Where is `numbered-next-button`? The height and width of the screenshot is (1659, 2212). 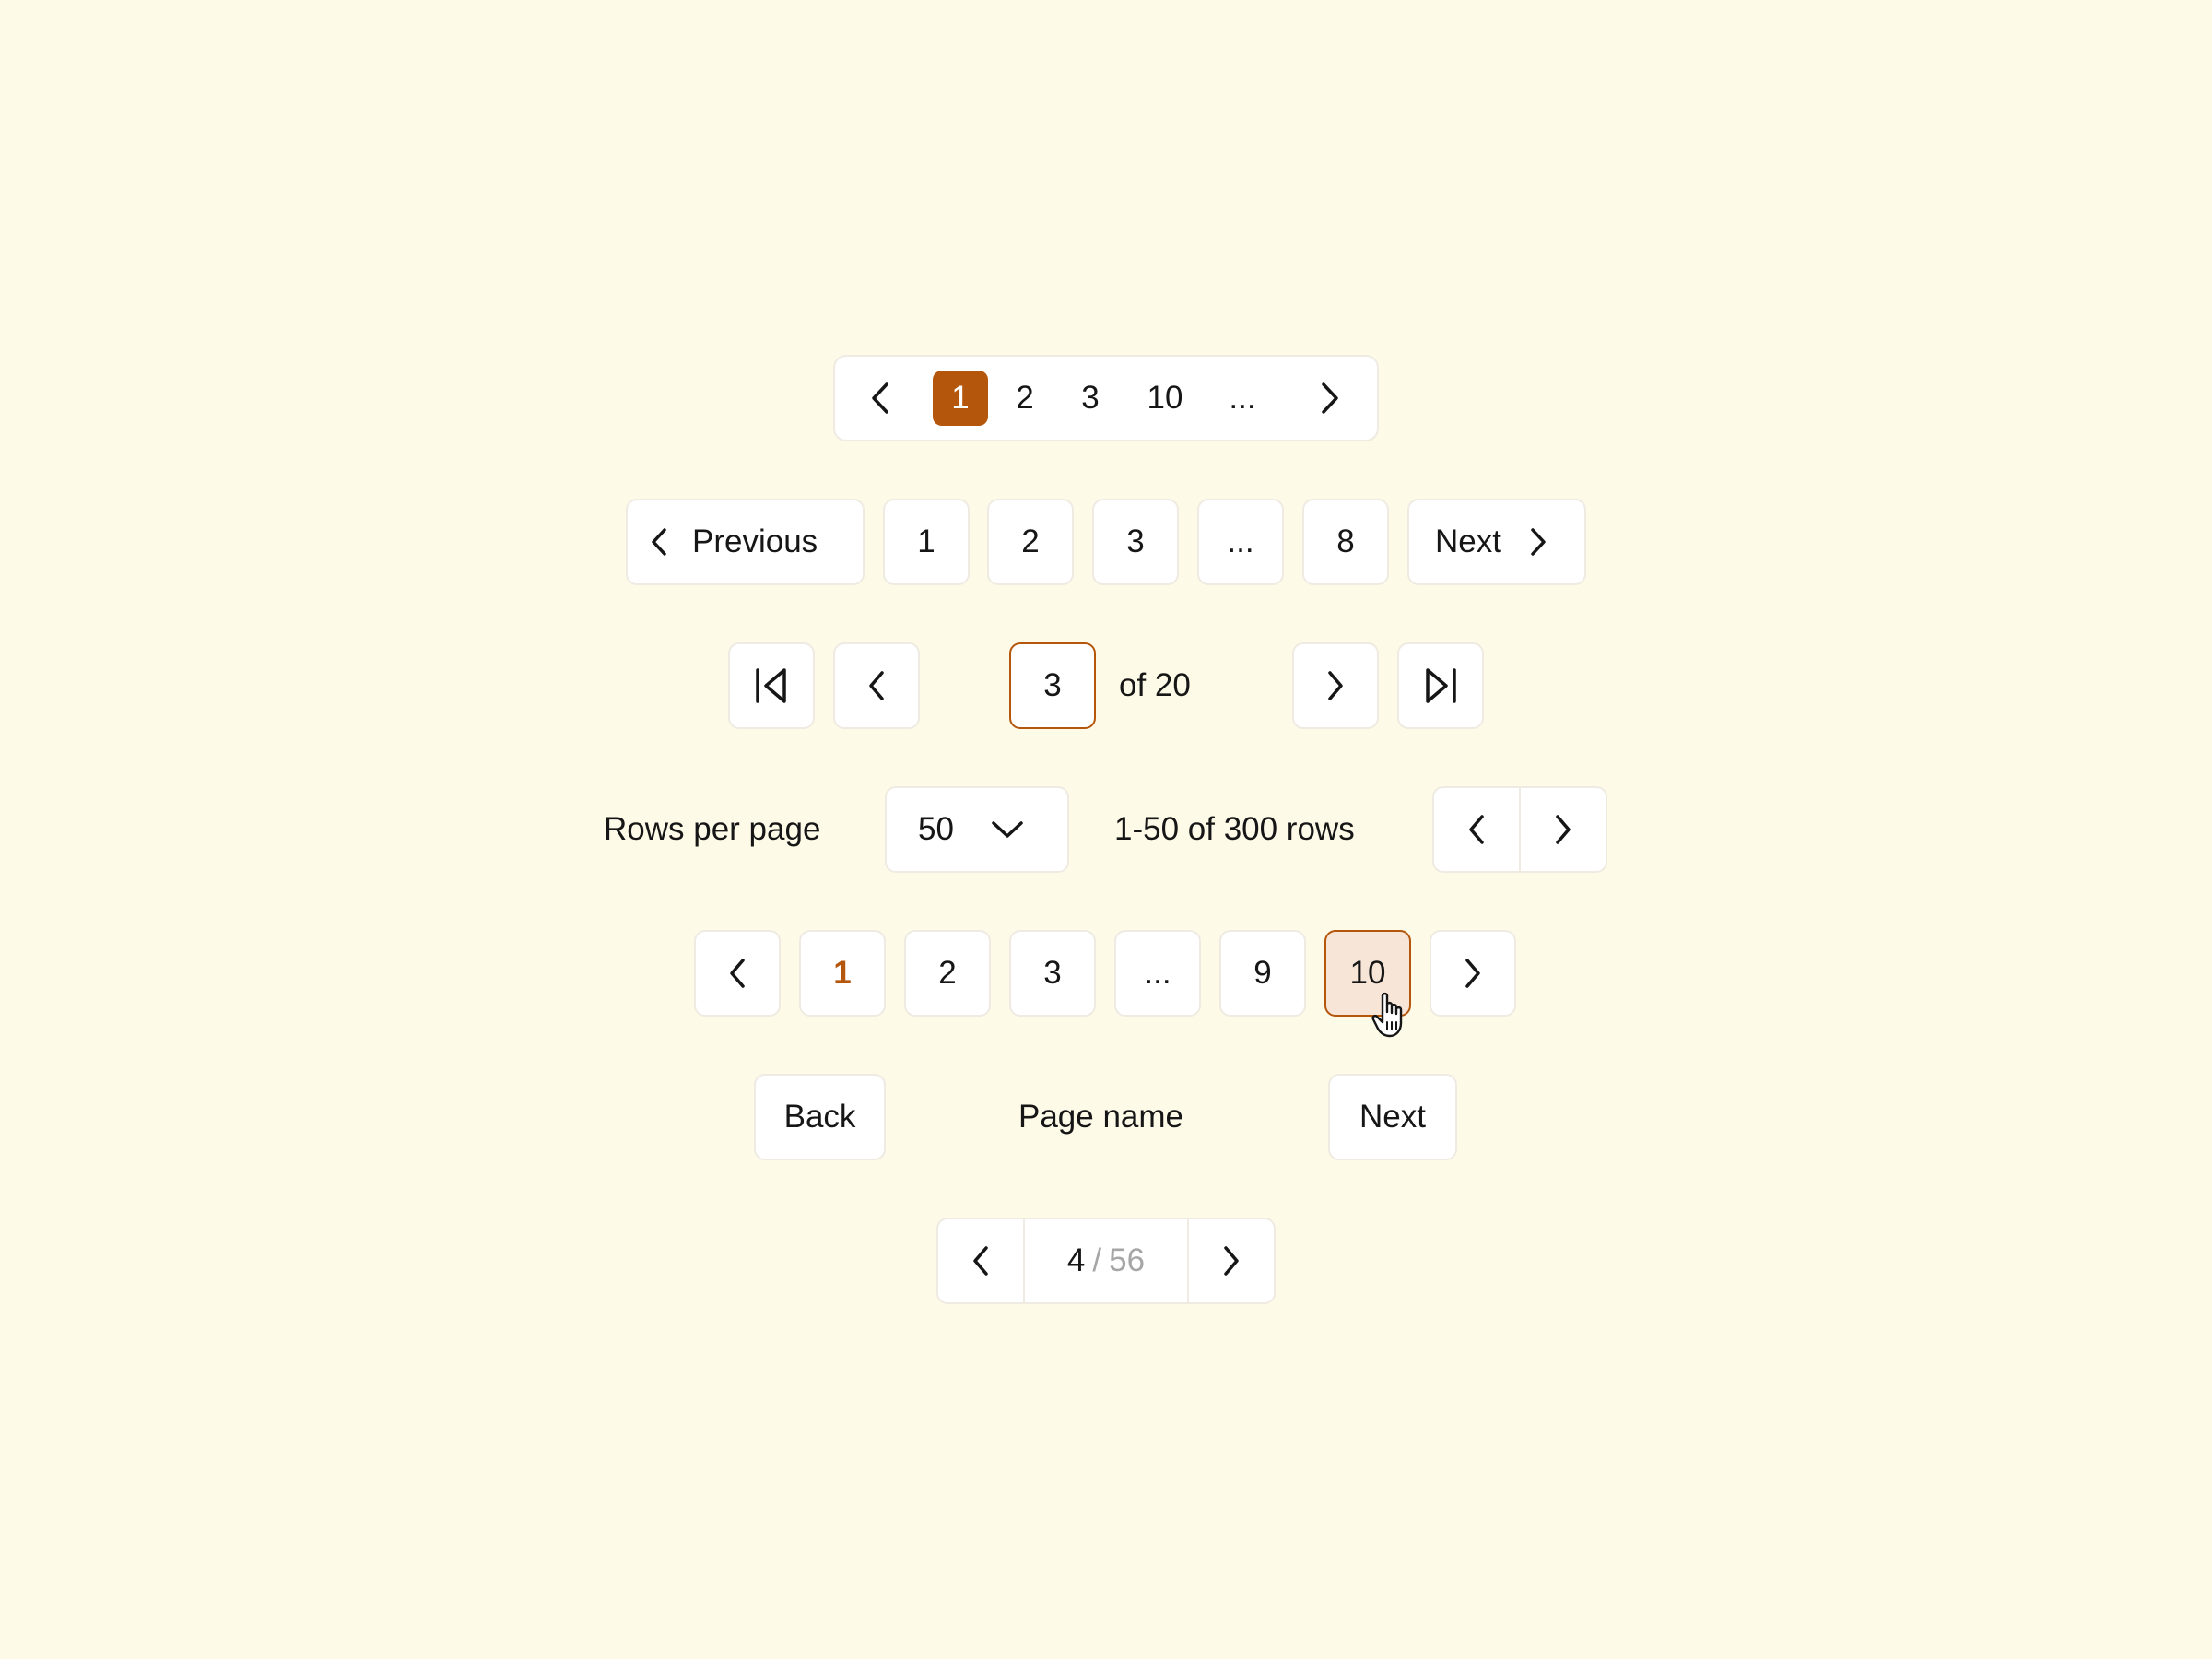 numbered-next-button is located at coordinates (1473, 973).